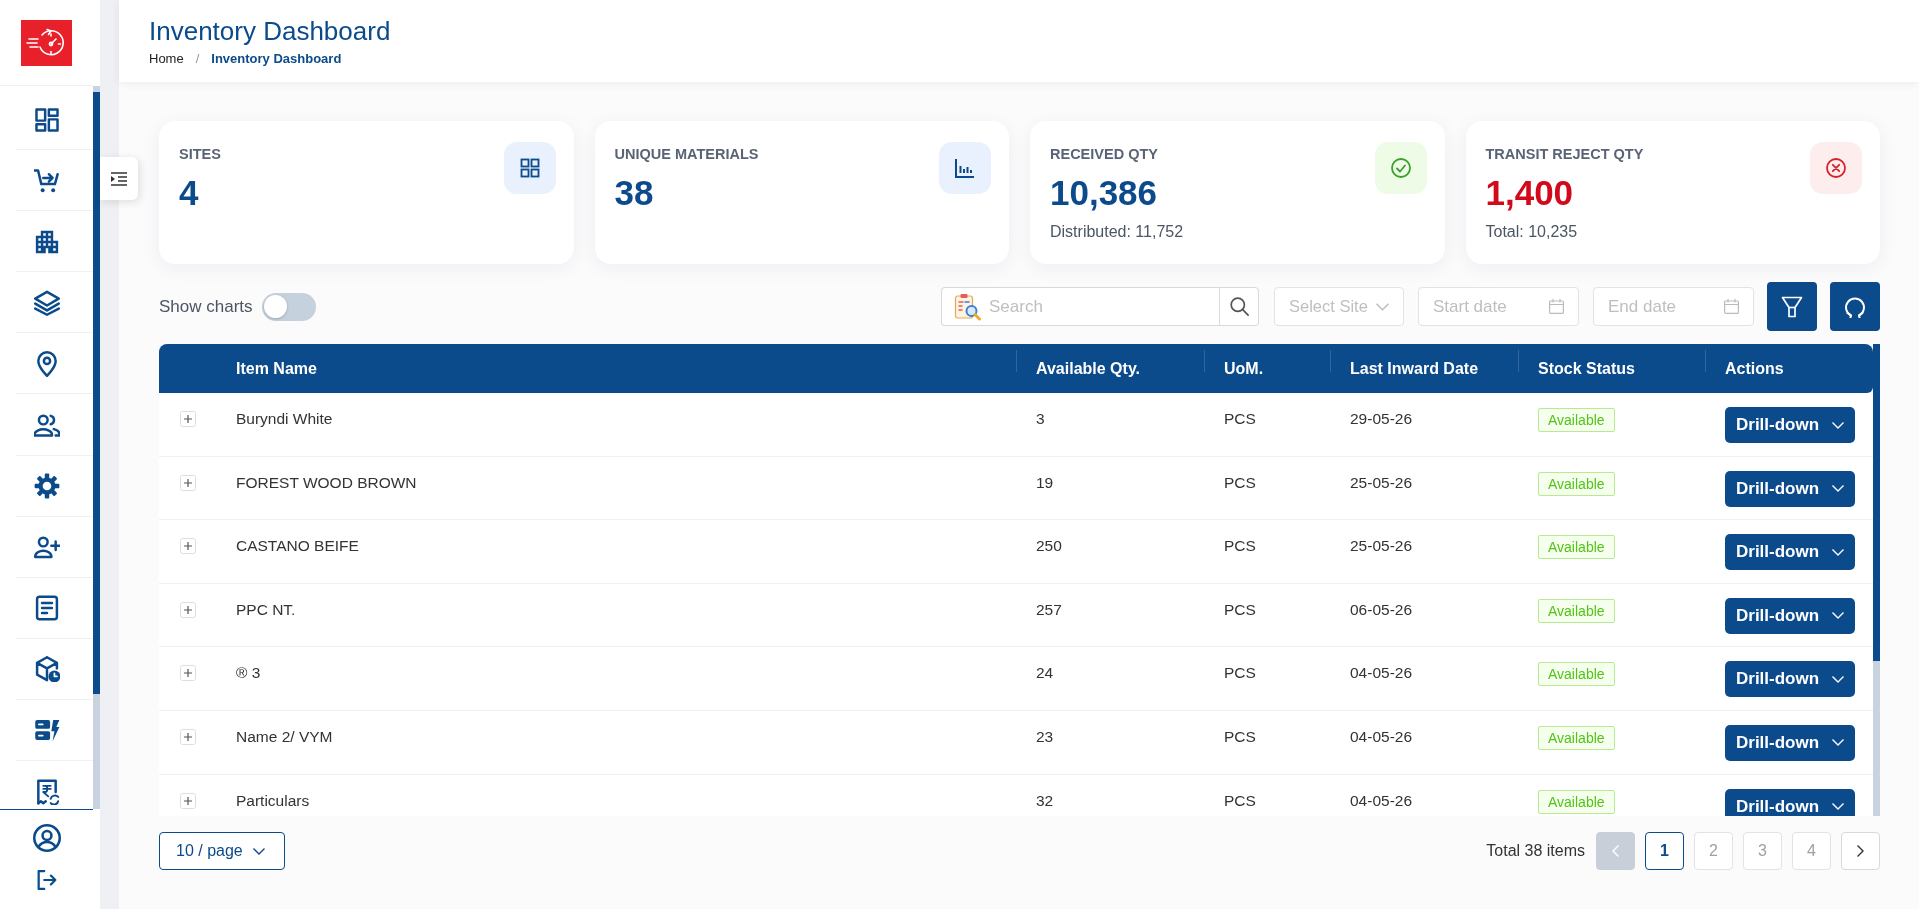  I want to click on stat-label: TRANSIT REJECT QTY, so click(1564, 154).